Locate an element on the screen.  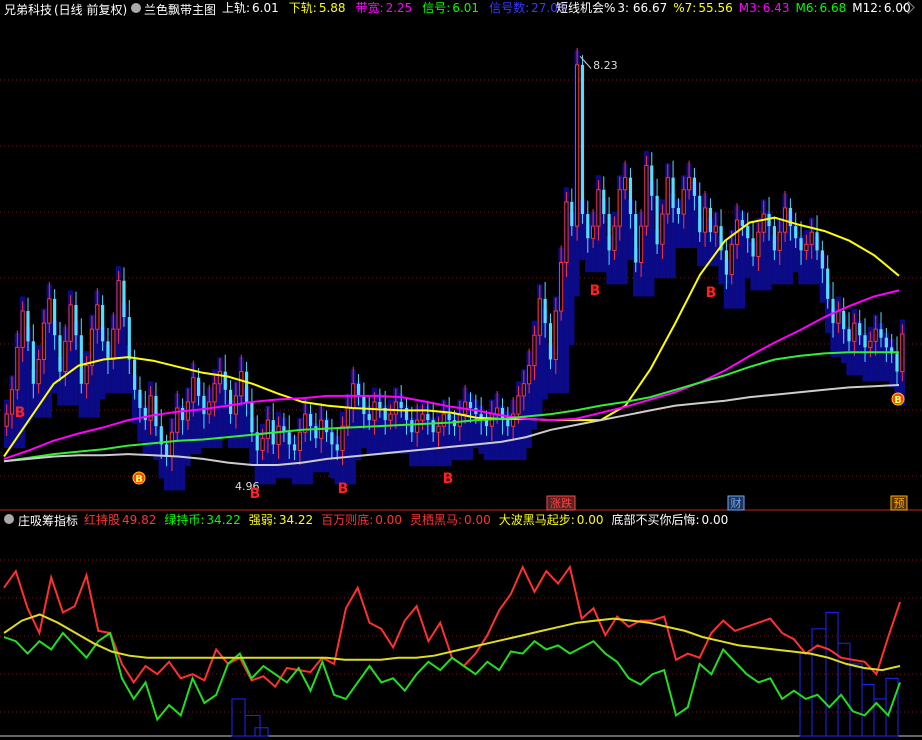
indicator-label: 下轨: is located at coordinates (303, 8).